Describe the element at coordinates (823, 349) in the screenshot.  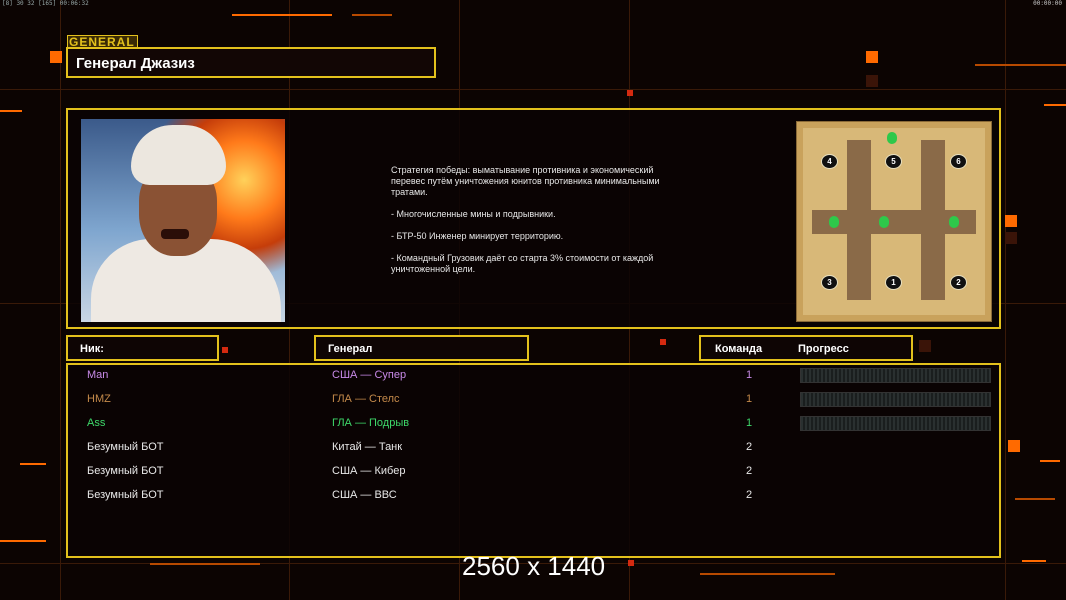
I see `progress-header-label: Прогресс` at that location.